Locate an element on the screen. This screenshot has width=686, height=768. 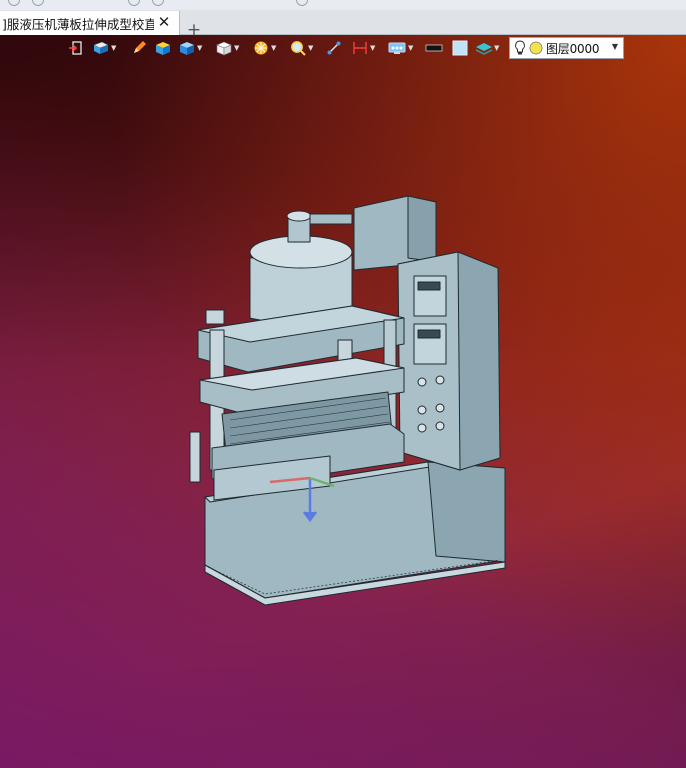
cube-white-icon: ▼ is located at coordinates (227, 48).